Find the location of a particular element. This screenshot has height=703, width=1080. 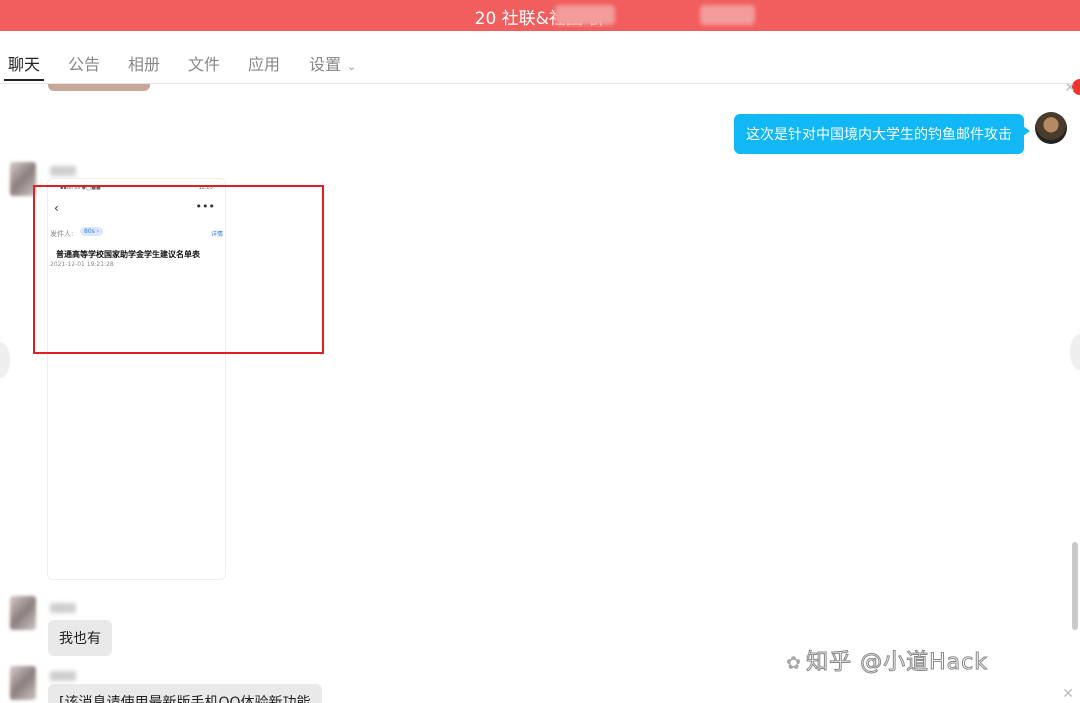

tab-bar: 聊天 公告 相册 文件 应用 设置 ⌄ is located at coordinates (540, 63).